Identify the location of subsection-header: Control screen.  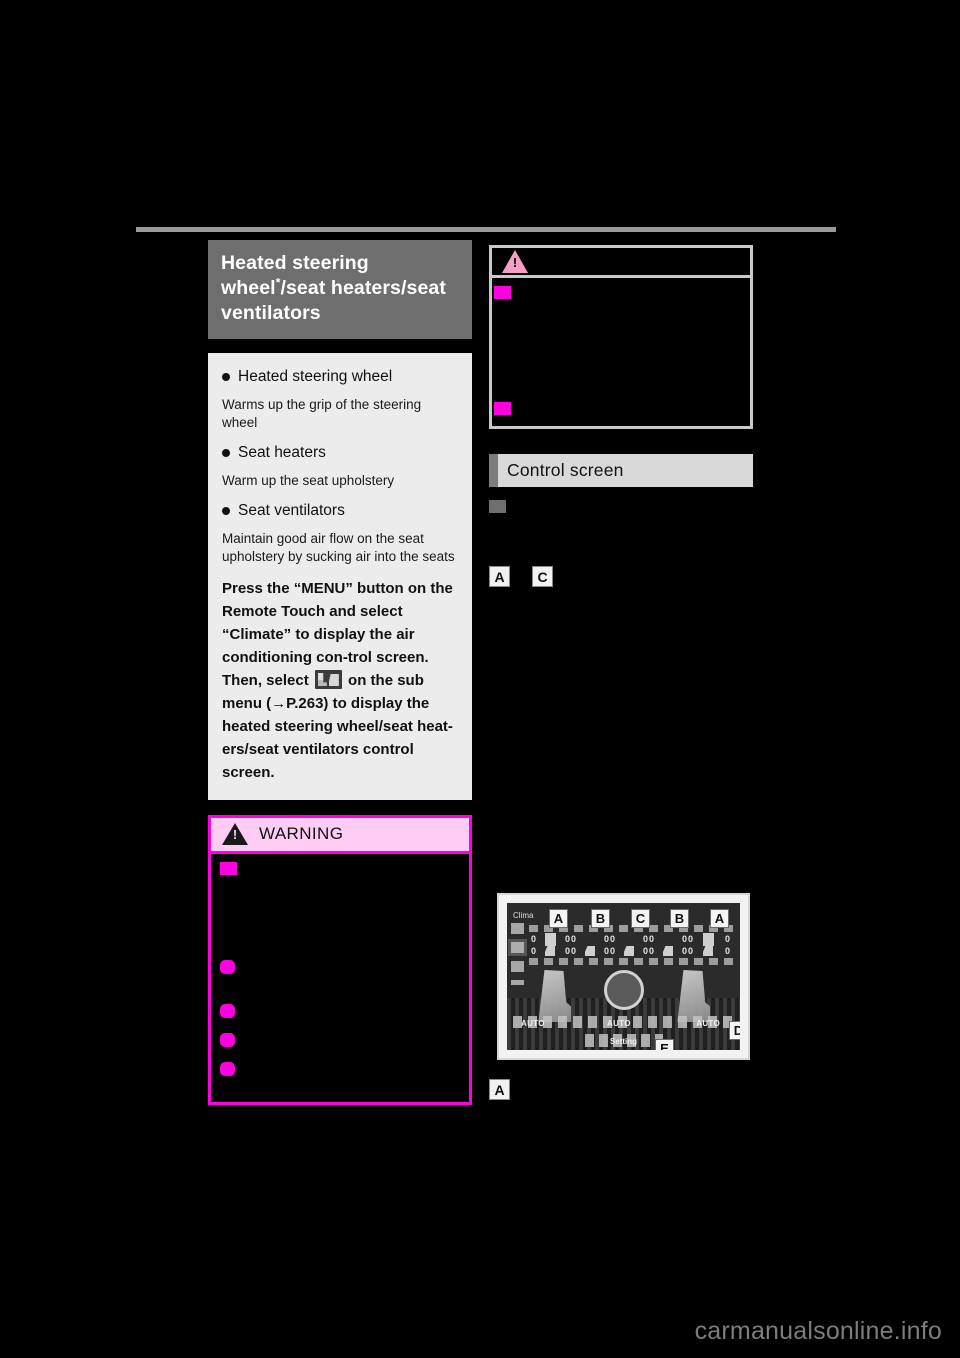
(621, 470).